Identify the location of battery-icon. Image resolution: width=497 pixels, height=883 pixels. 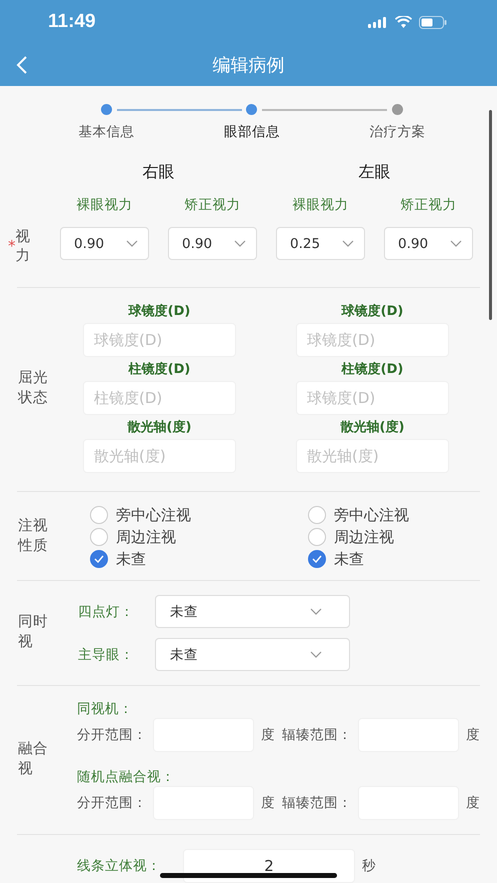
(433, 22).